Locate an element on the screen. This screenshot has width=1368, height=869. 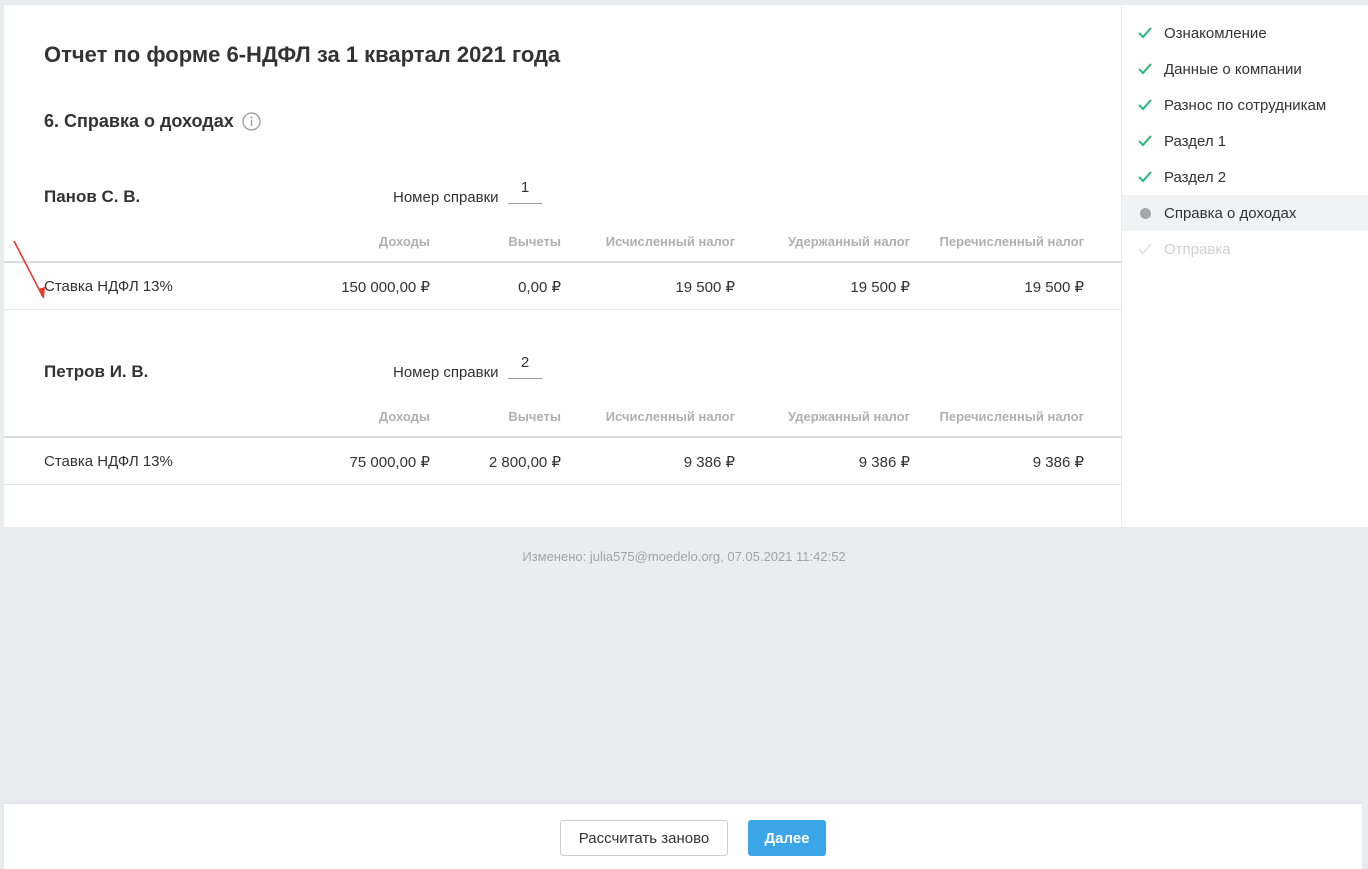
step-intro: Ознакомление is located at coordinates (1245, 33).